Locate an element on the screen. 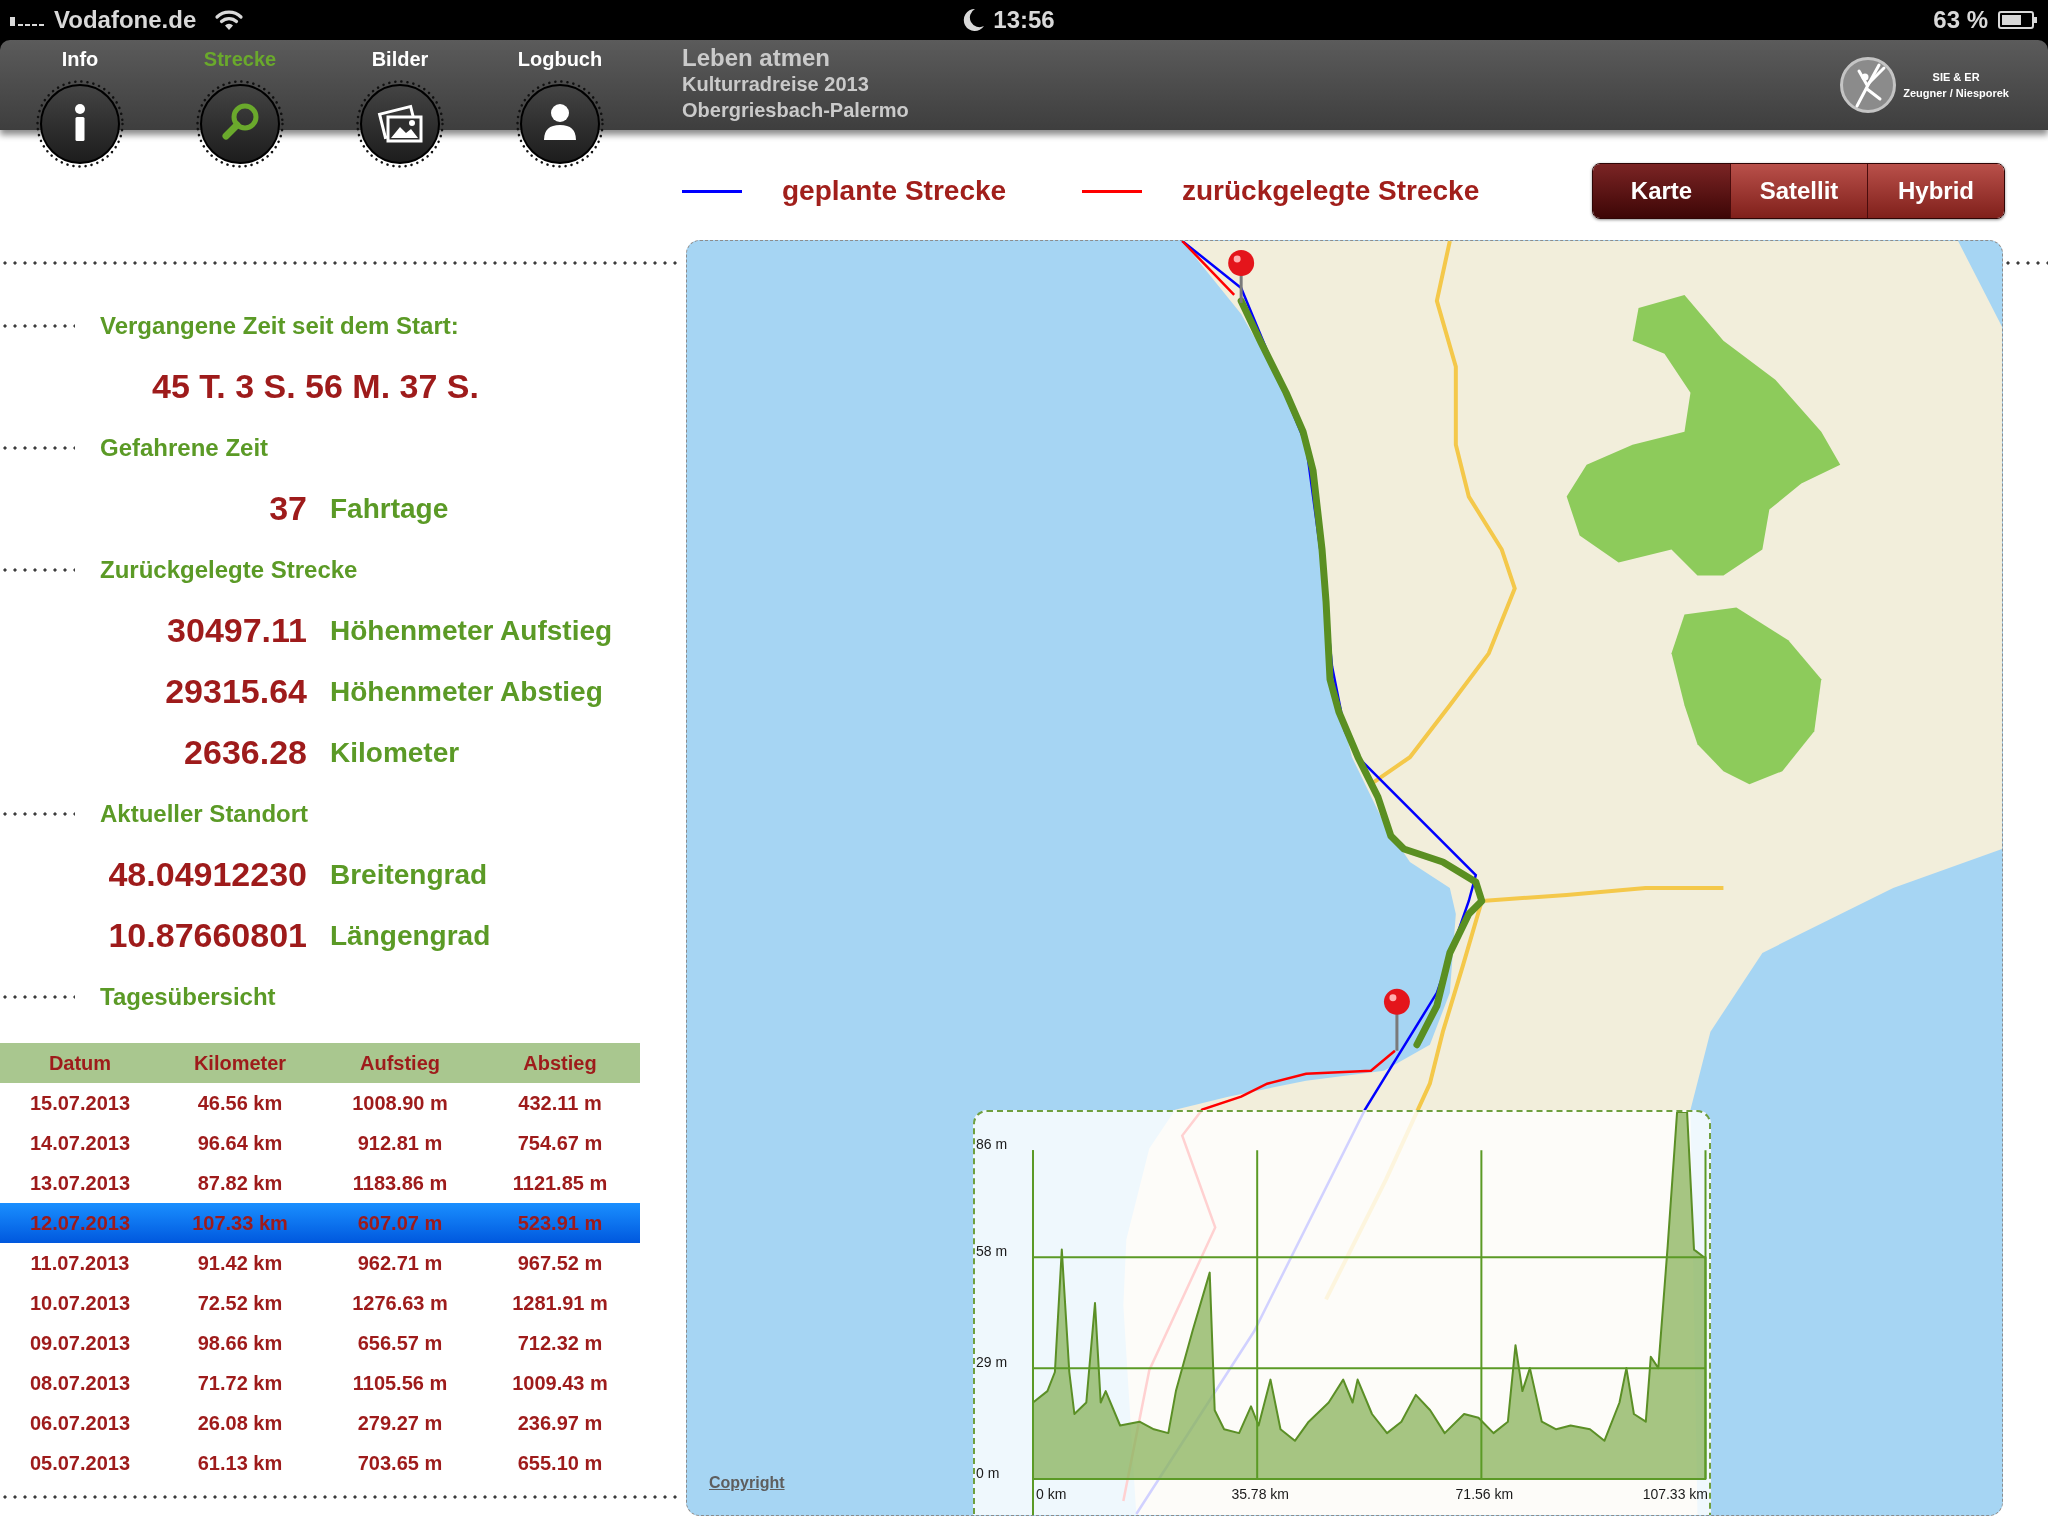 This screenshot has width=2048, height=1536. metric-label: Breitengrad is located at coordinates (409, 874).